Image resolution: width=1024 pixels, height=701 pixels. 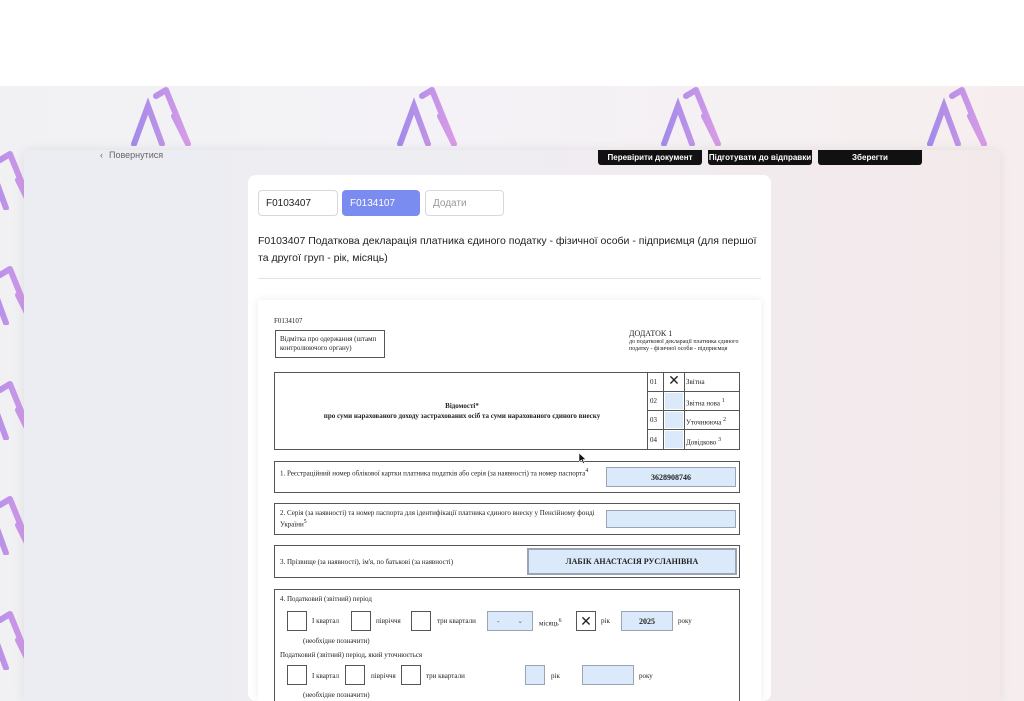 What do you see at coordinates (608, 675) in the screenshot?
I see `year-clarified-input` at bounding box center [608, 675].